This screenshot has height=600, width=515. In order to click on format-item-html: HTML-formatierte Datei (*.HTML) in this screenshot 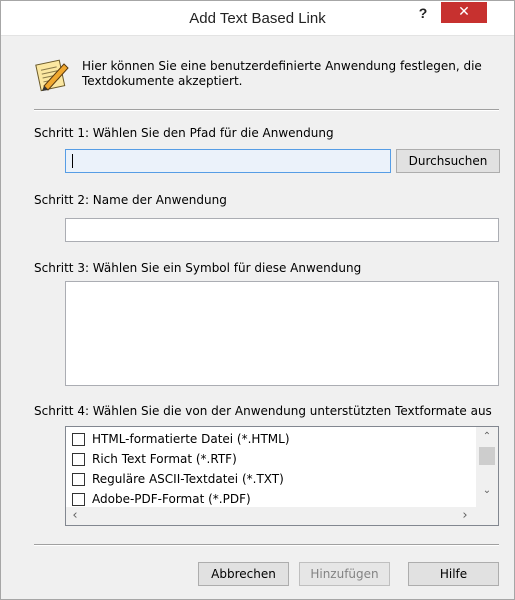, I will do `click(270, 439)`.